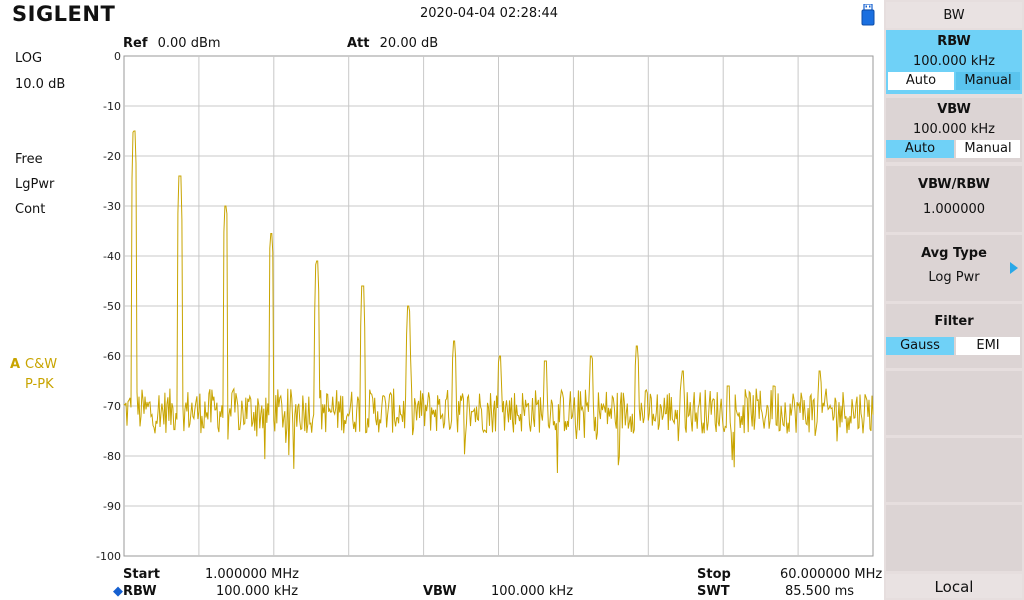 The image size is (1024, 600). Describe the element at coordinates (112, 356) in the screenshot. I see `y-tick-label: -60` at that location.